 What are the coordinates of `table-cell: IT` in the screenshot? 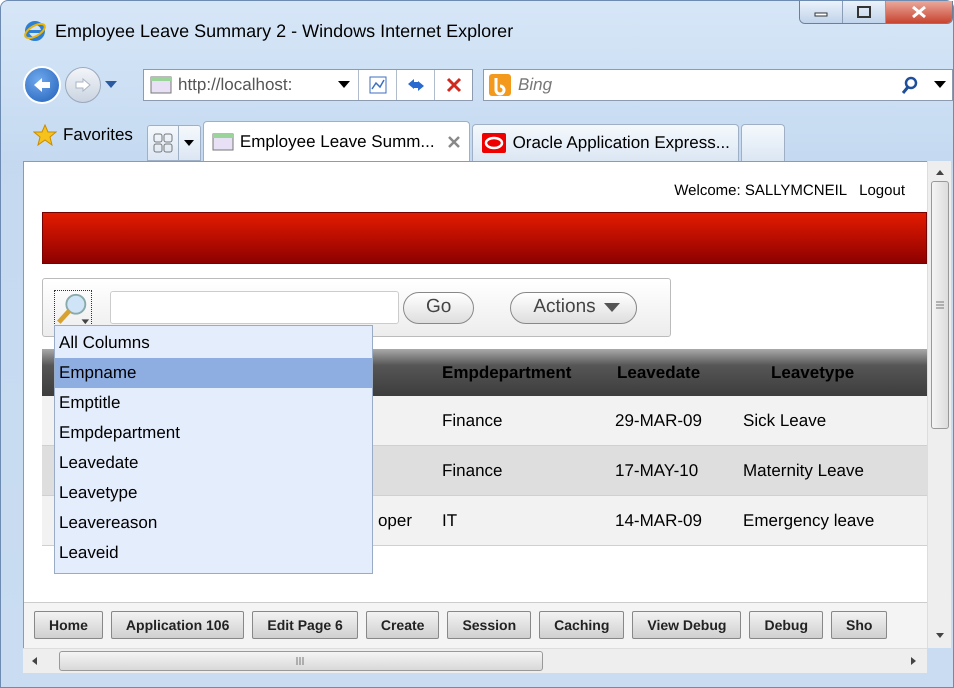 It's located at (450, 520).